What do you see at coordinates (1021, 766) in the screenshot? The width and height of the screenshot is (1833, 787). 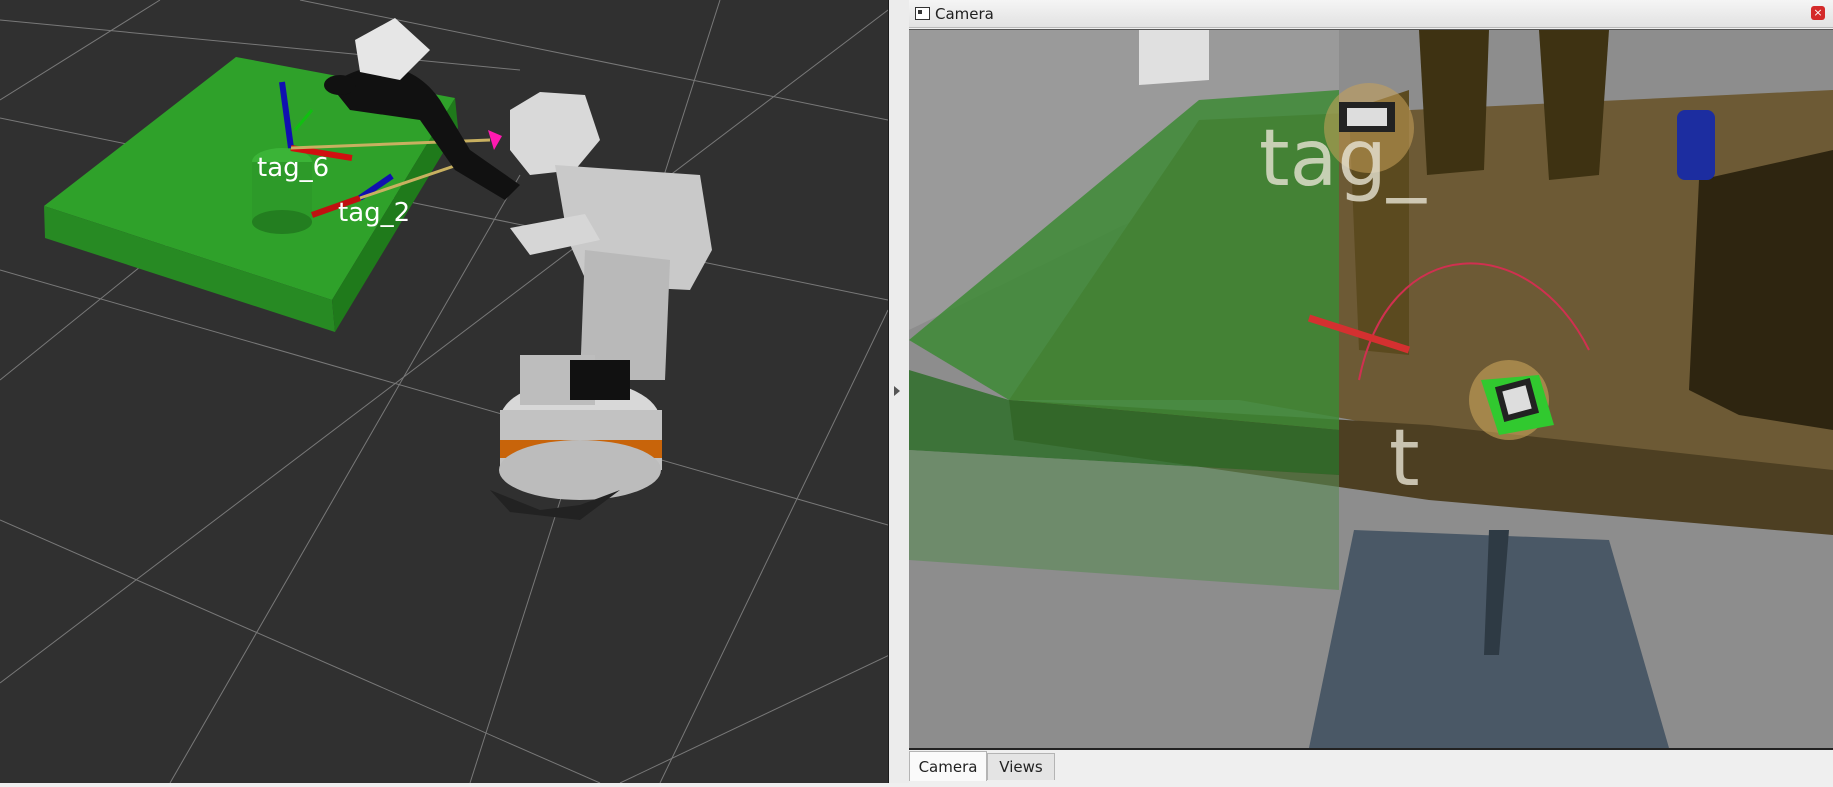 I see `tab-views: Views` at bounding box center [1021, 766].